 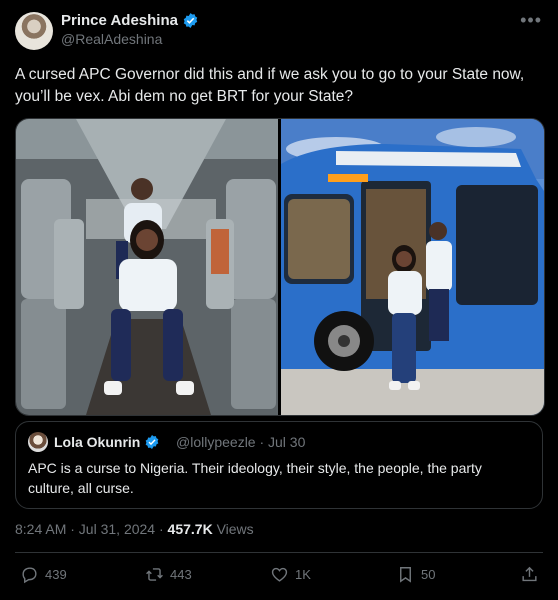 I want to click on views-label: Views, so click(x=233, y=529).